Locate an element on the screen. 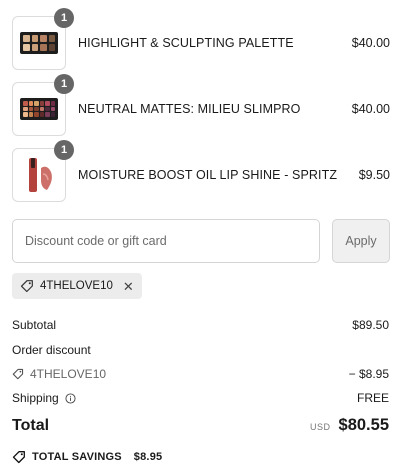 Image resolution: width=400 pixels, height=470 pixels. cart-item: 1 HIGHLIGHT & SCULPTING PALETTE $40.00 is located at coordinates (201, 39).